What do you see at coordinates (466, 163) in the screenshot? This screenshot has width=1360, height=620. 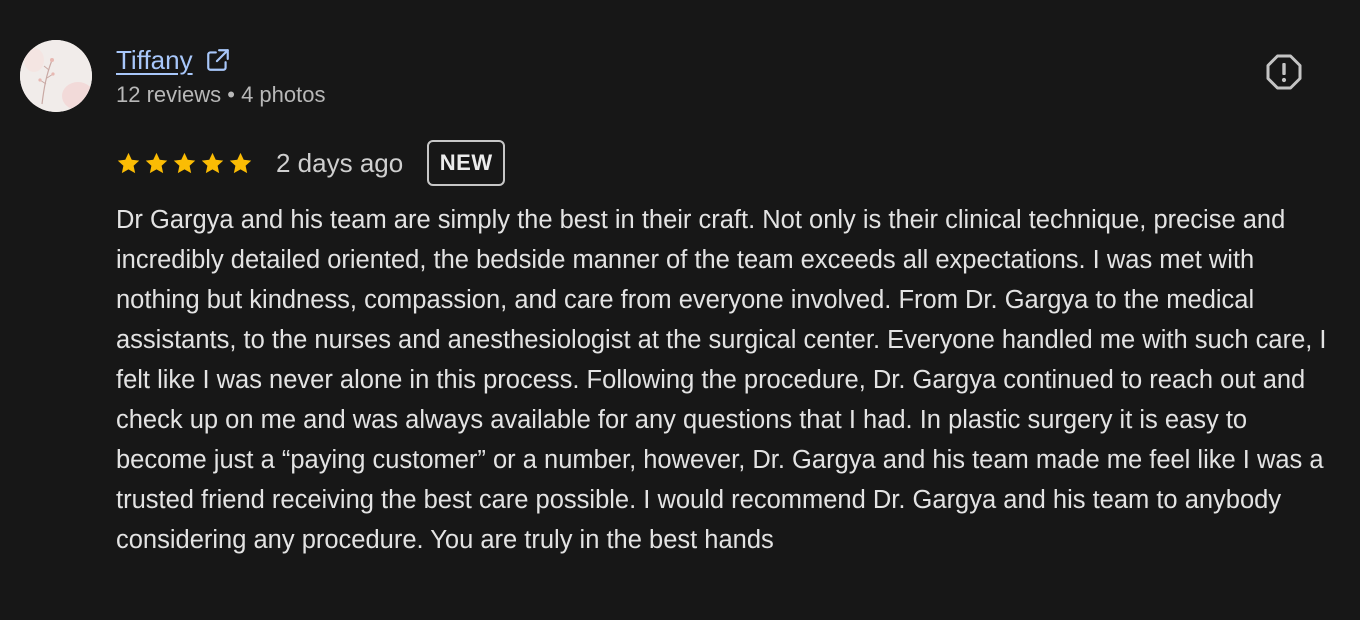 I see `new-badge: NEW` at bounding box center [466, 163].